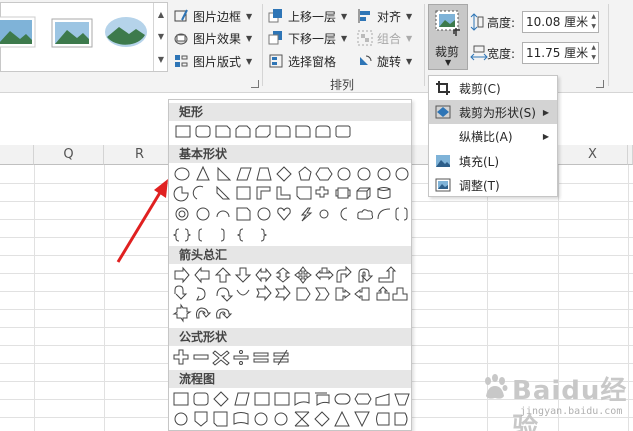 This screenshot has height=431, width=633. I want to click on scroll-down-icon: ▼, so click(161, 36).